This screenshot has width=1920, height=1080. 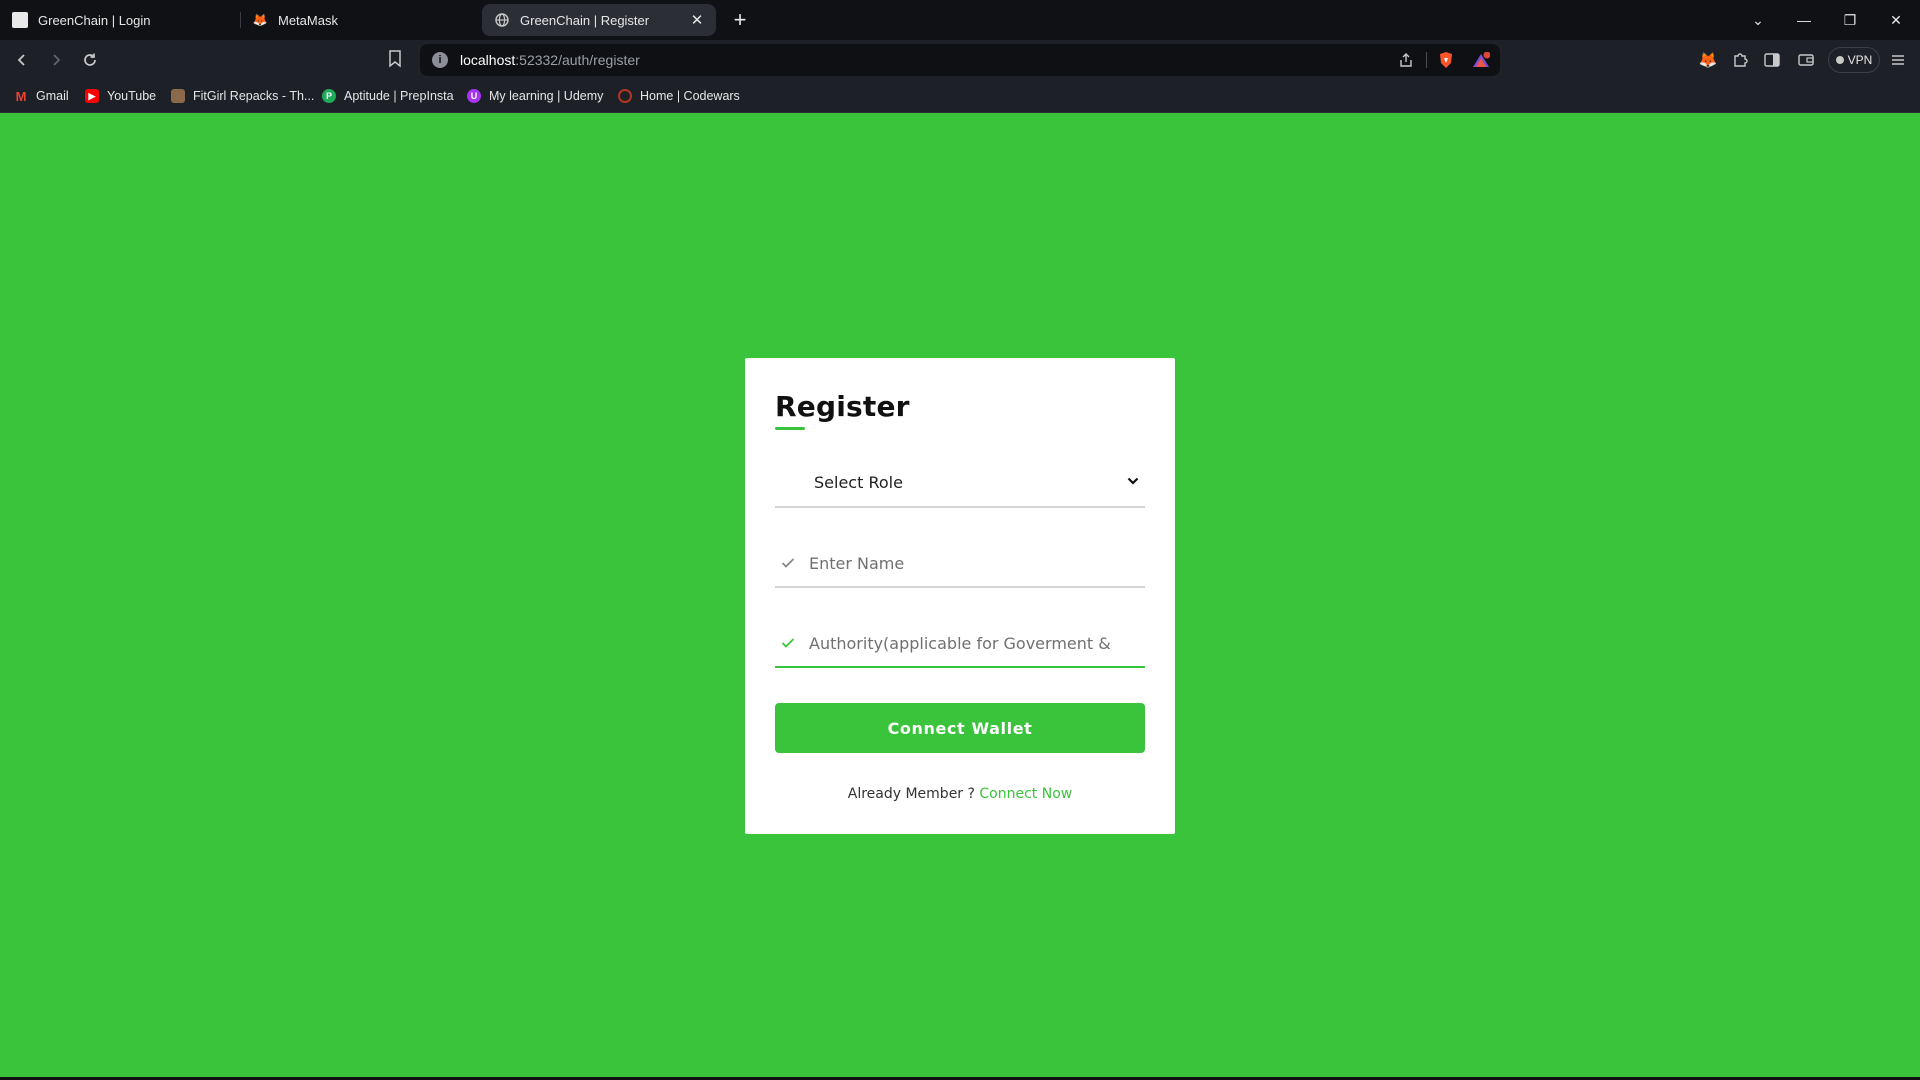 I want to click on menu-hamburger-icon, so click(x=1898, y=60).